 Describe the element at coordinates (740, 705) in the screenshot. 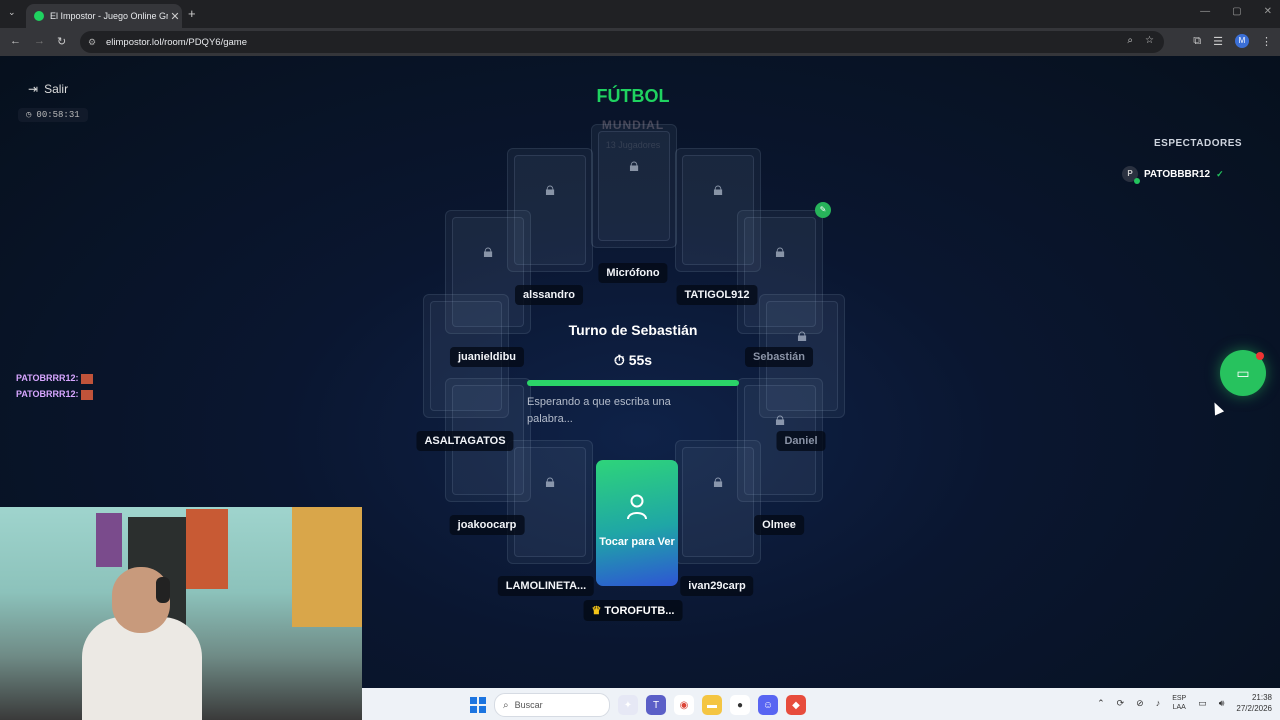

I see `obs-icon: ●` at that location.